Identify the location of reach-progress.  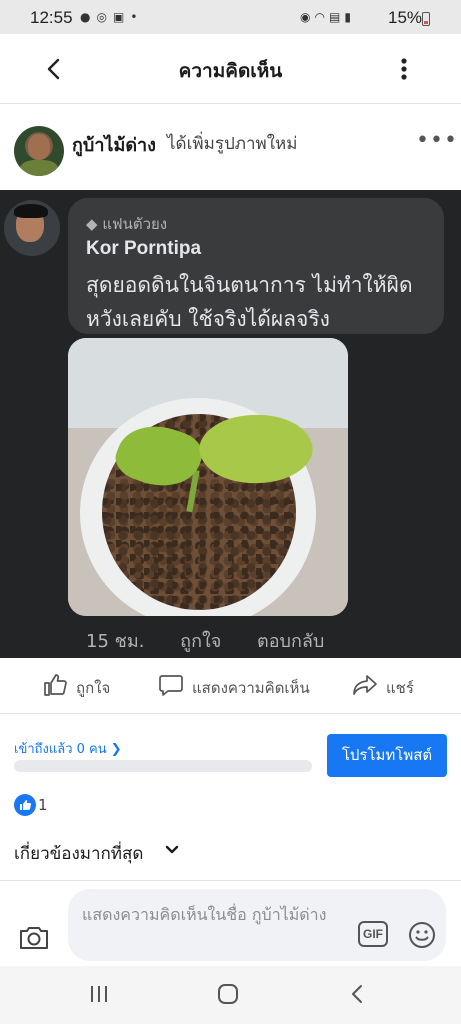
(163, 766).